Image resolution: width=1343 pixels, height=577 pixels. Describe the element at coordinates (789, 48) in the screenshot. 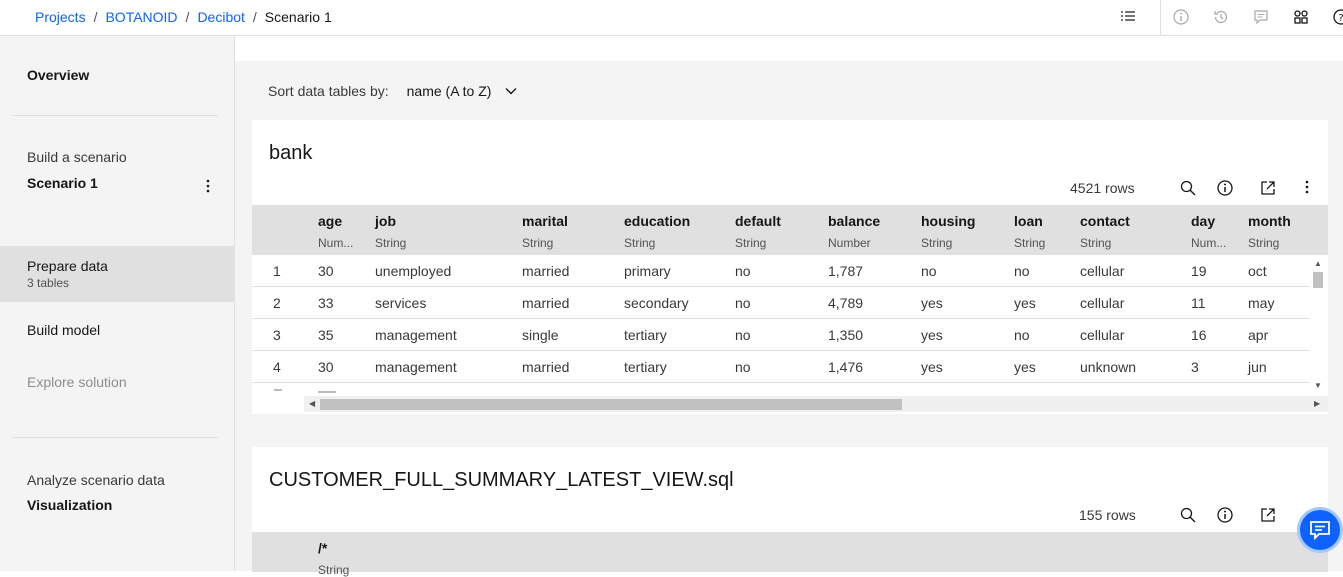

I see `content-header-band` at that location.